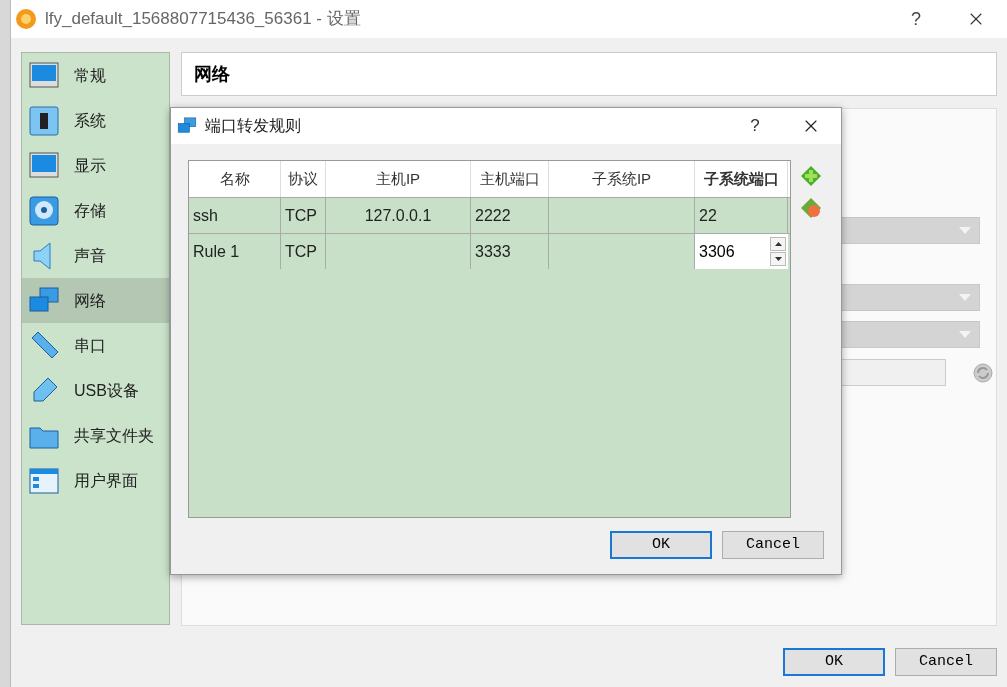 Image resolution: width=1007 pixels, height=687 pixels. Describe the element at coordinates (510, 215) in the screenshot. I see `table-cell: 2222` at that location.